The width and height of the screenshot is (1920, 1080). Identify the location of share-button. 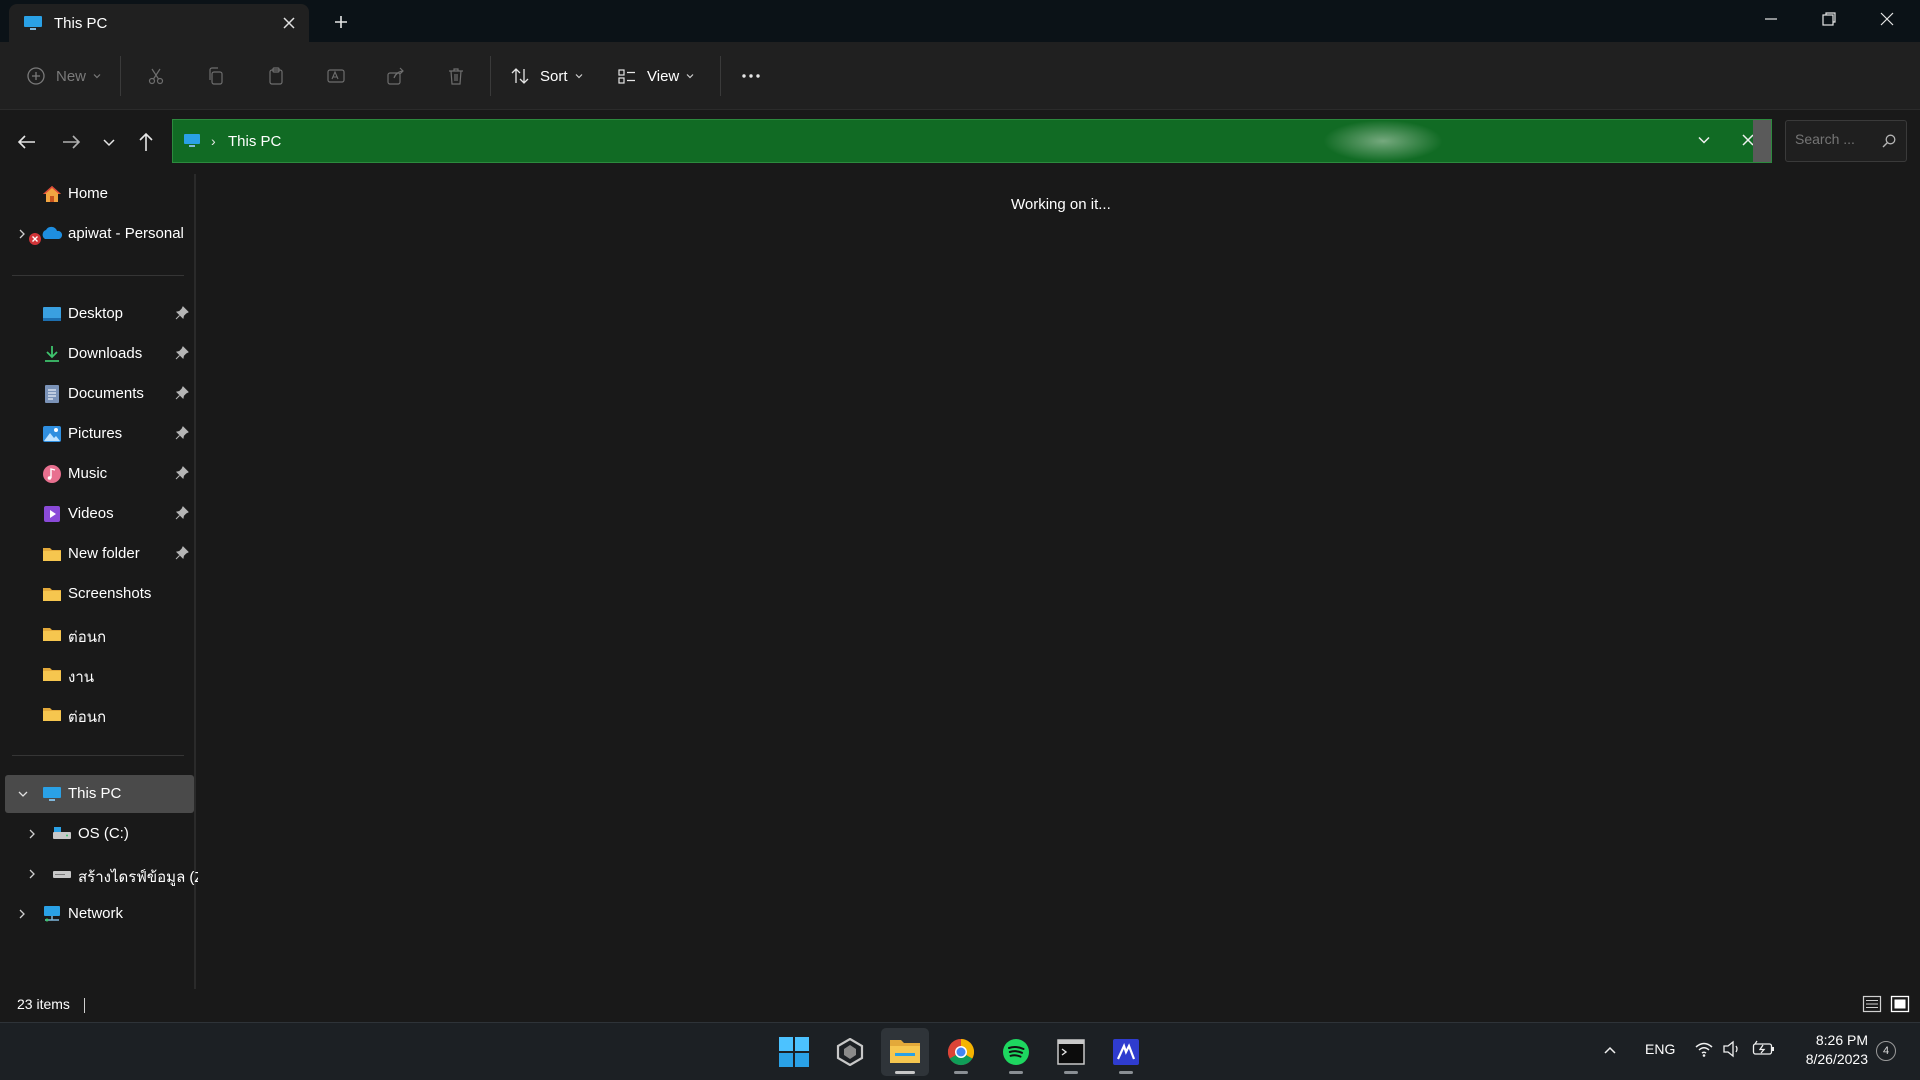
(396, 76).